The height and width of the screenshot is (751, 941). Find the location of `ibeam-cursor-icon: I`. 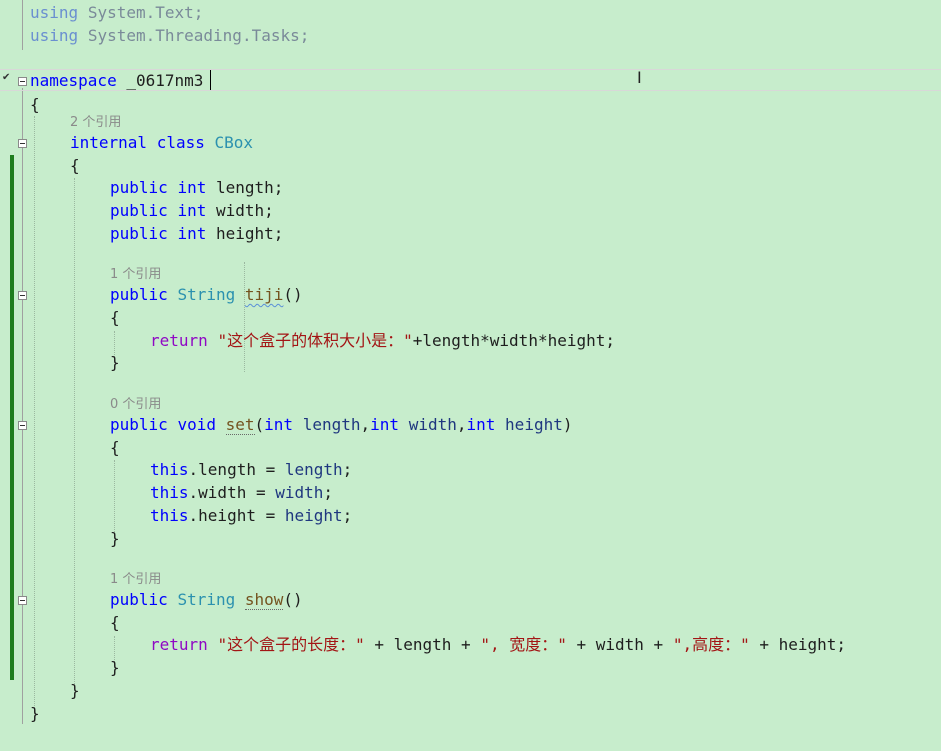

ibeam-cursor-icon: I is located at coordinates (639, 77).